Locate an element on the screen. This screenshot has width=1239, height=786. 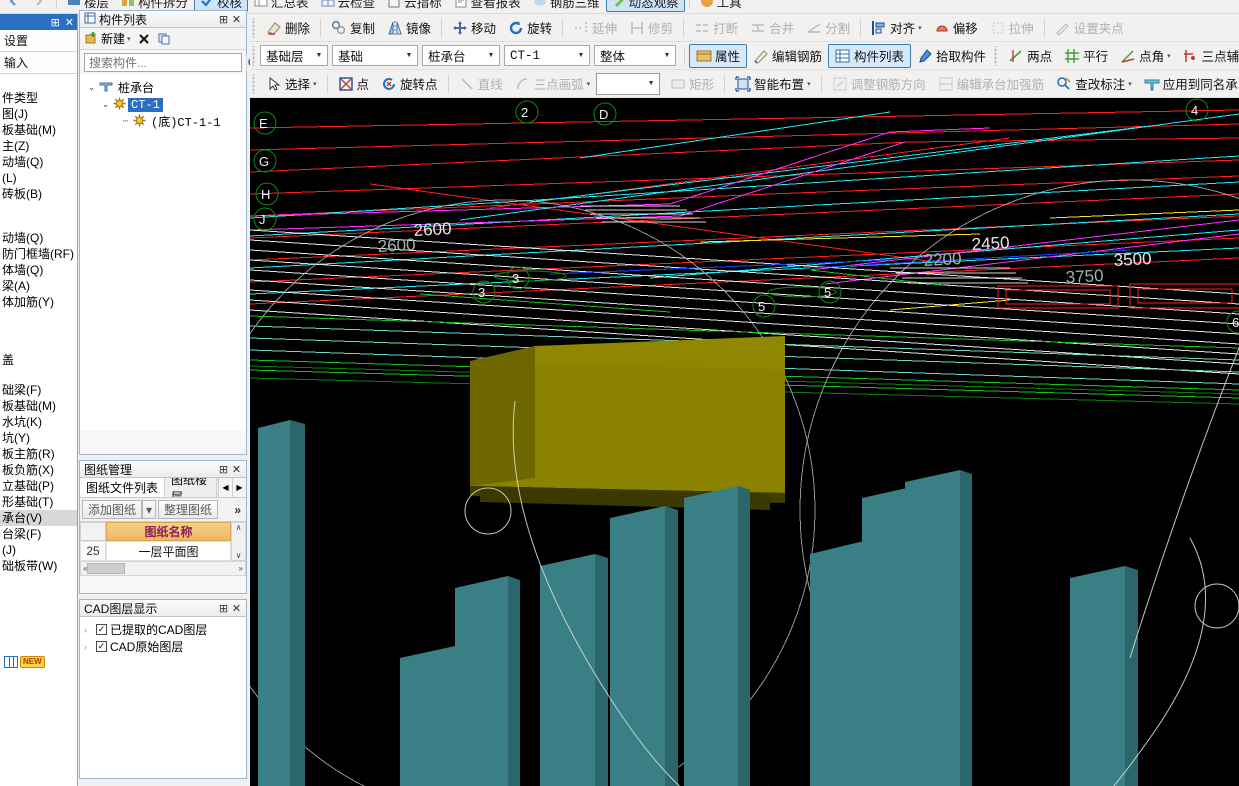
set-grip-point-button: 设置夹点 is located at coordinates (1089, 28).